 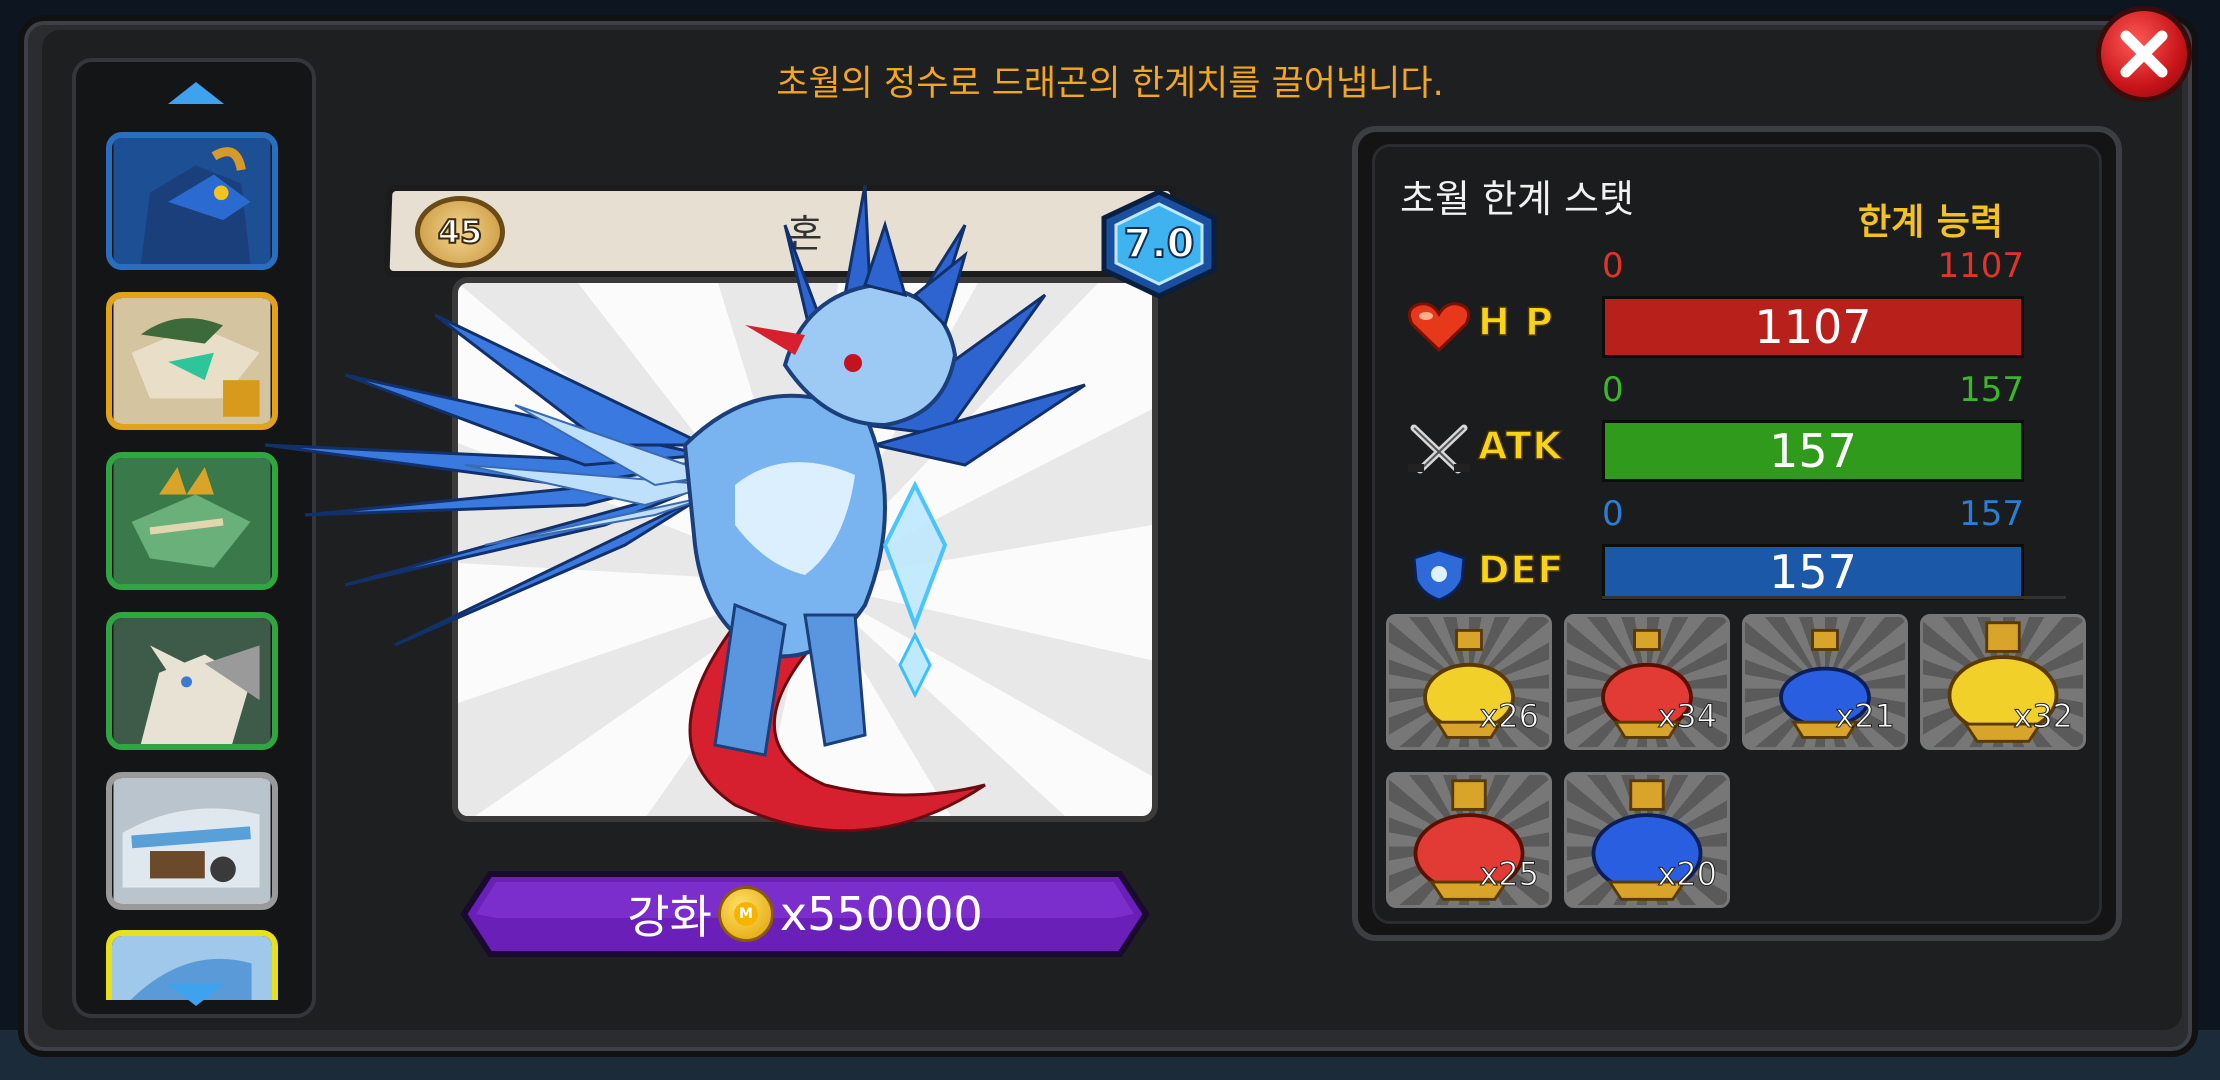 I want to click on enhance-label: 강화, so click(x=669, y=917).